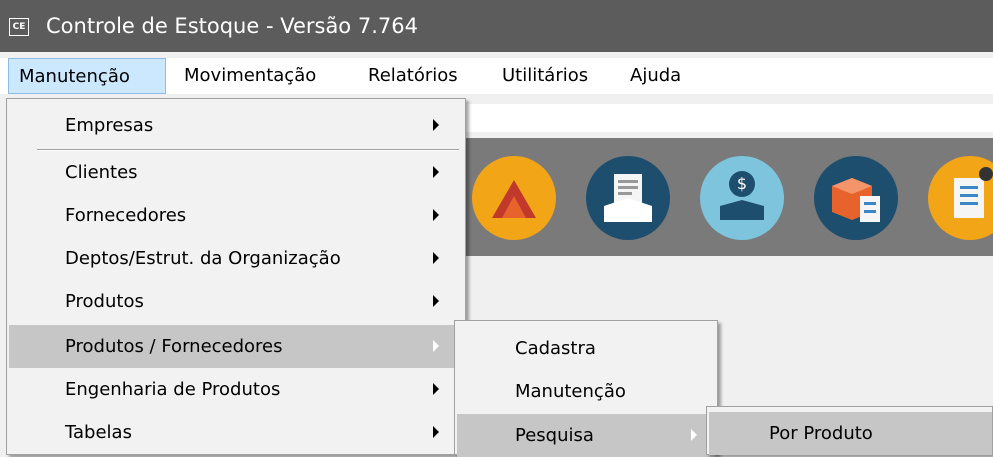  I want to click on menu-item-label: Produtos / Fornecedores, so click(174, 346).